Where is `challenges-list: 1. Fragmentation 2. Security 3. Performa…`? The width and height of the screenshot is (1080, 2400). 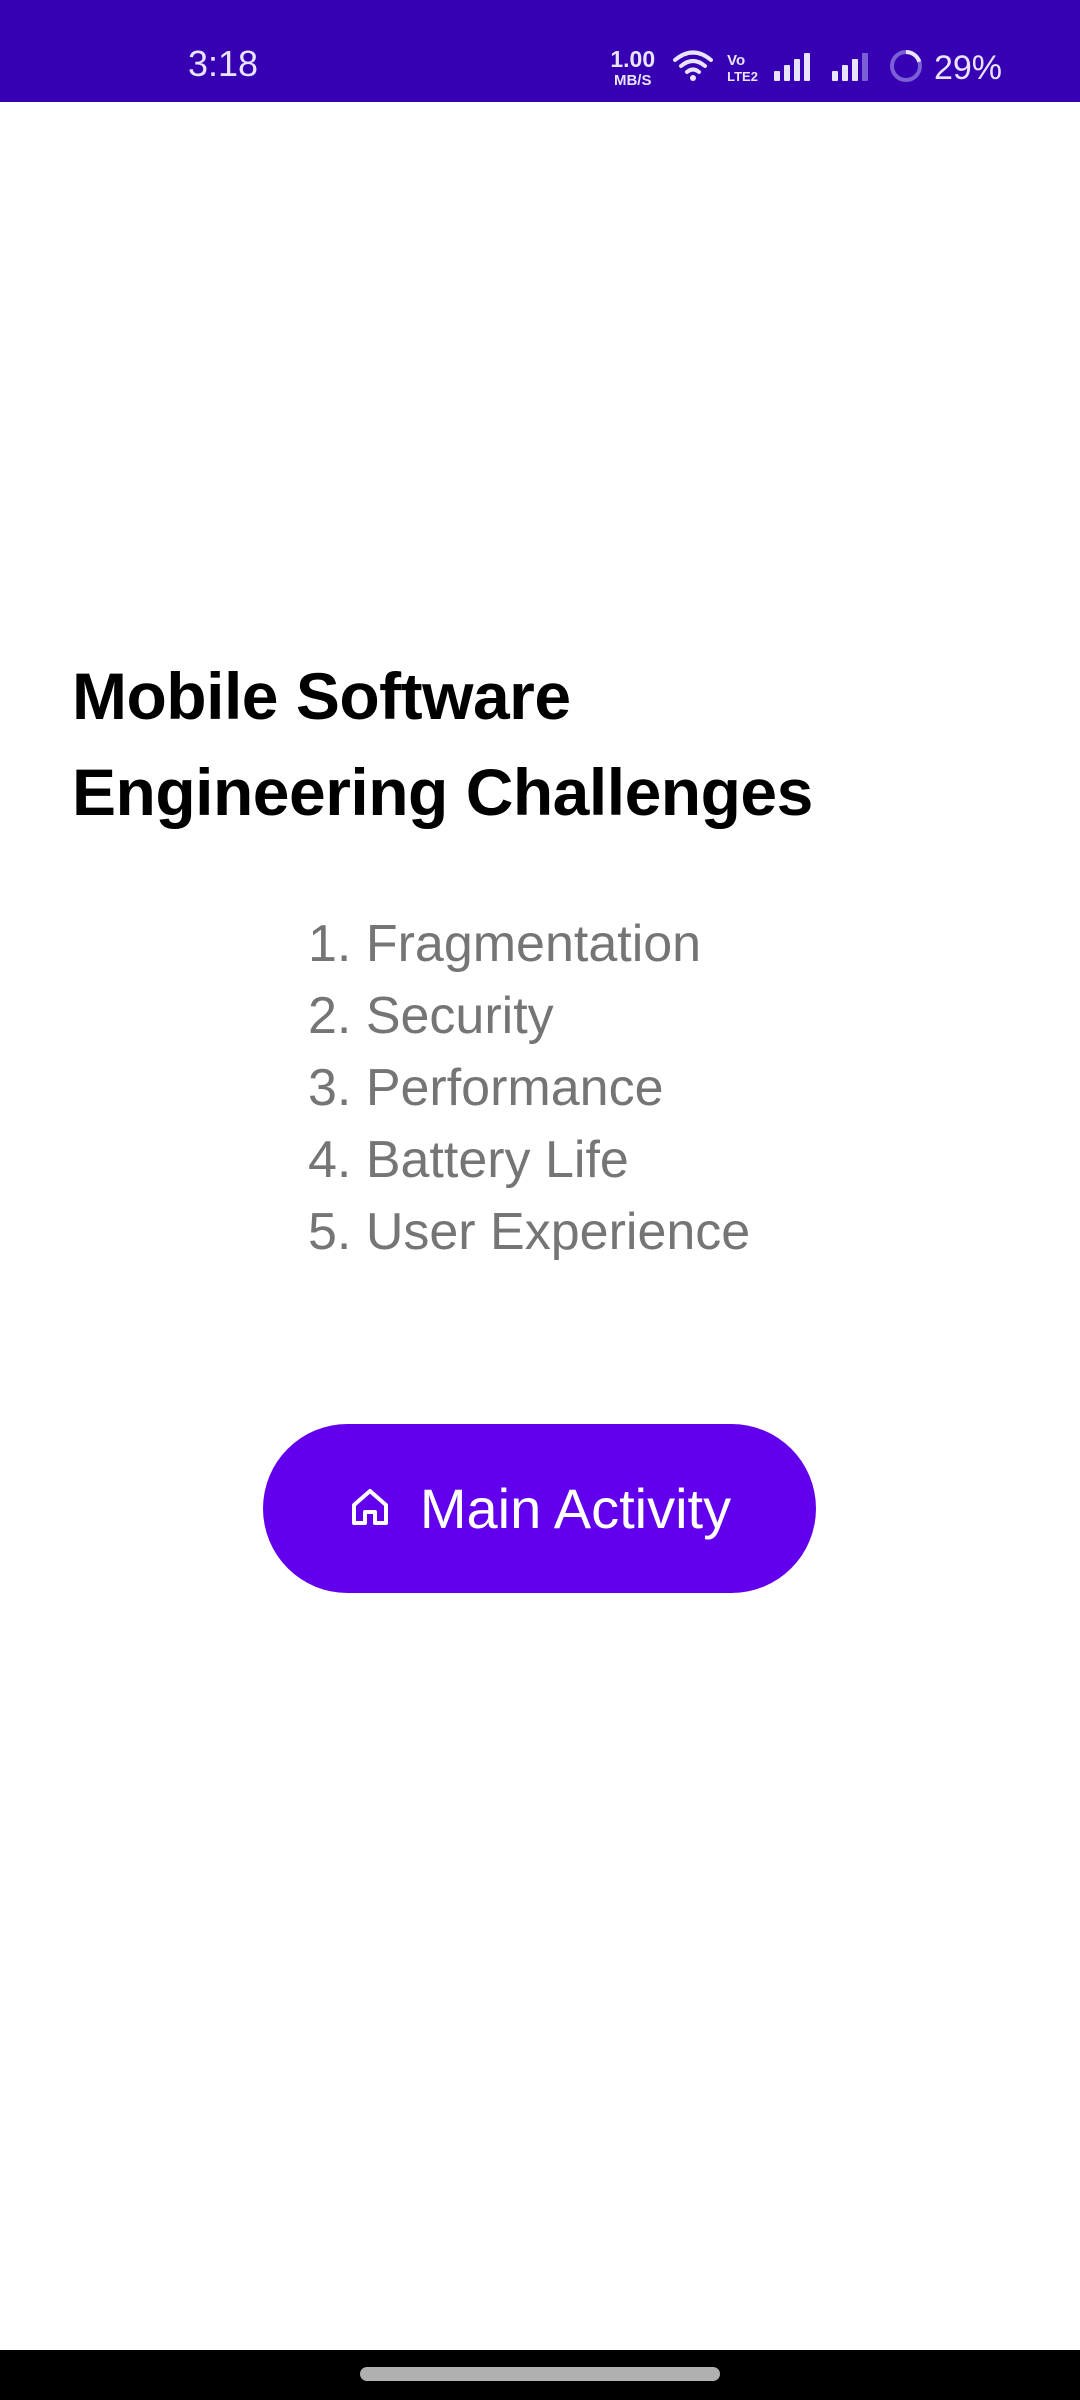 challenges-list: 1. Fragmentation 2. Security 3. Performa… is located at coordinates (588, 1088).